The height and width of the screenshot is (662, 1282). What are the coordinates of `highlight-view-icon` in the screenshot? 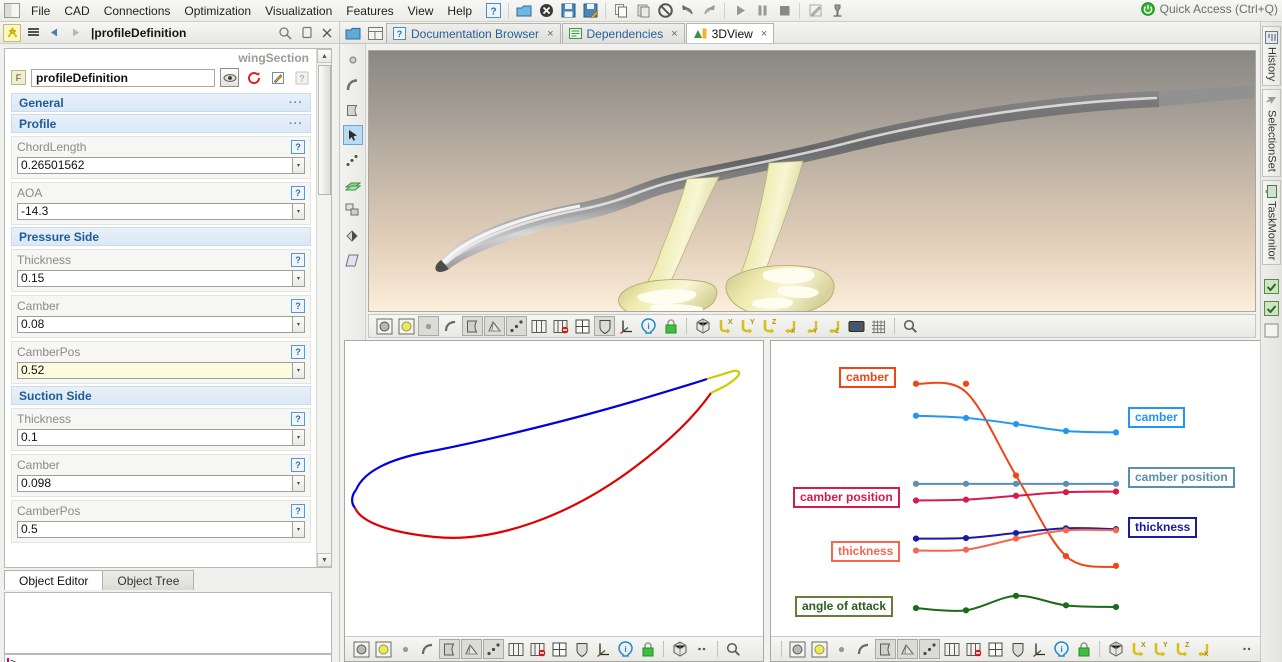 It's located at (383, 649).